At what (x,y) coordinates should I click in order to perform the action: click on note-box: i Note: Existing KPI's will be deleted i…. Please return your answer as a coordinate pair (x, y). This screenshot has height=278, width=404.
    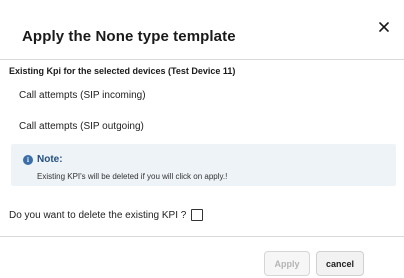
    Looking at the image, I should click on (203, 165).